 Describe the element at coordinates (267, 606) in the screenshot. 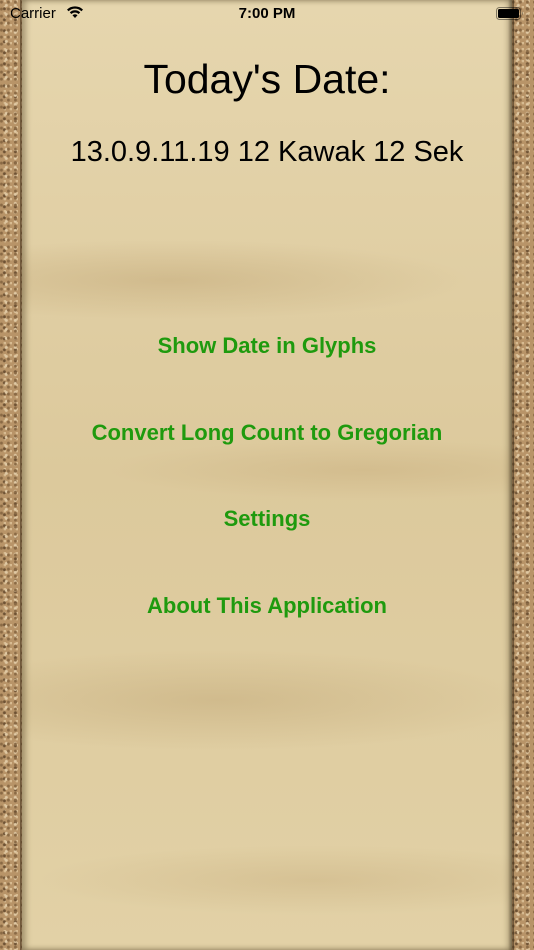

I see `about-button: About This Application` at that location.